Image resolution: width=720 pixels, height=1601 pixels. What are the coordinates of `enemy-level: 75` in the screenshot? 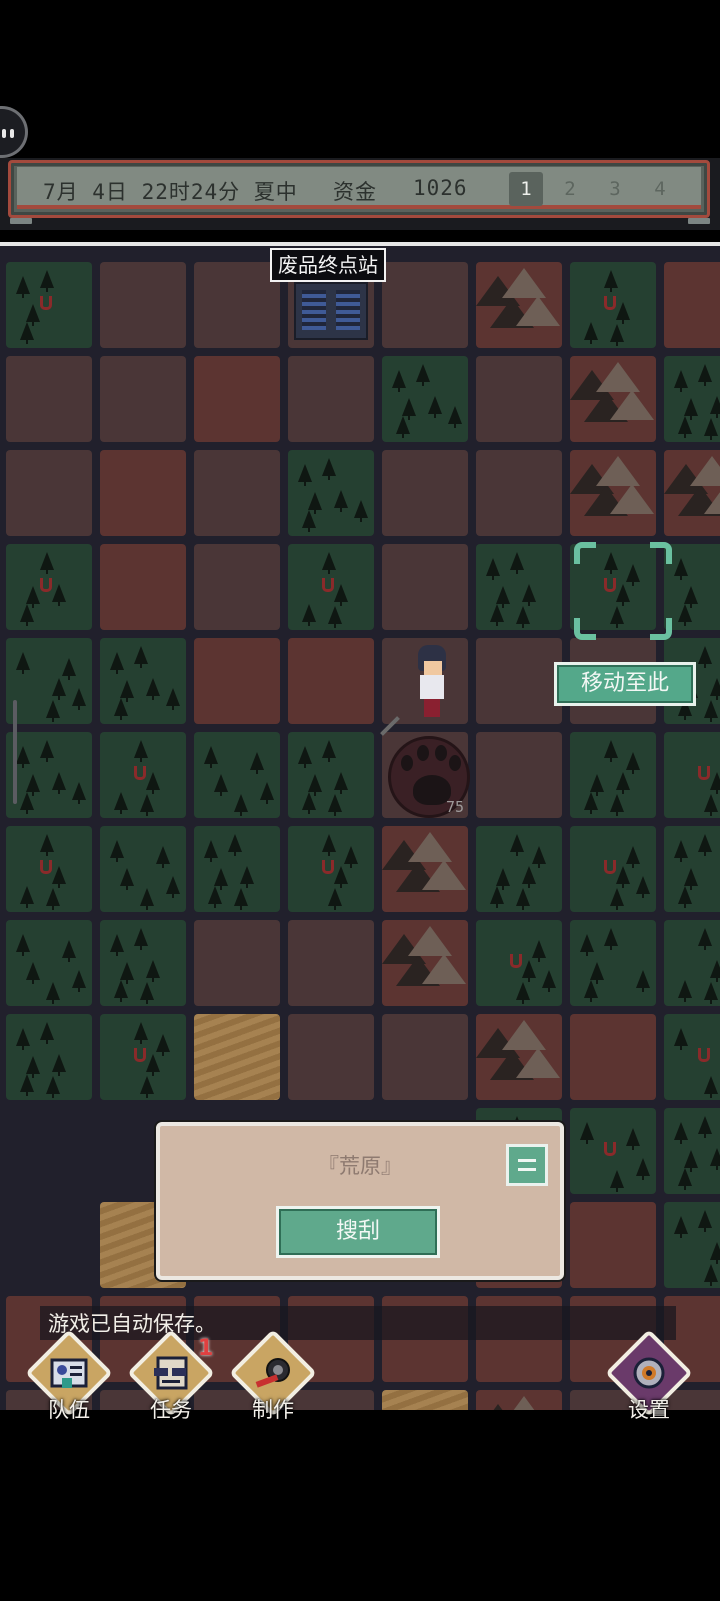 It's located at (455, 807).